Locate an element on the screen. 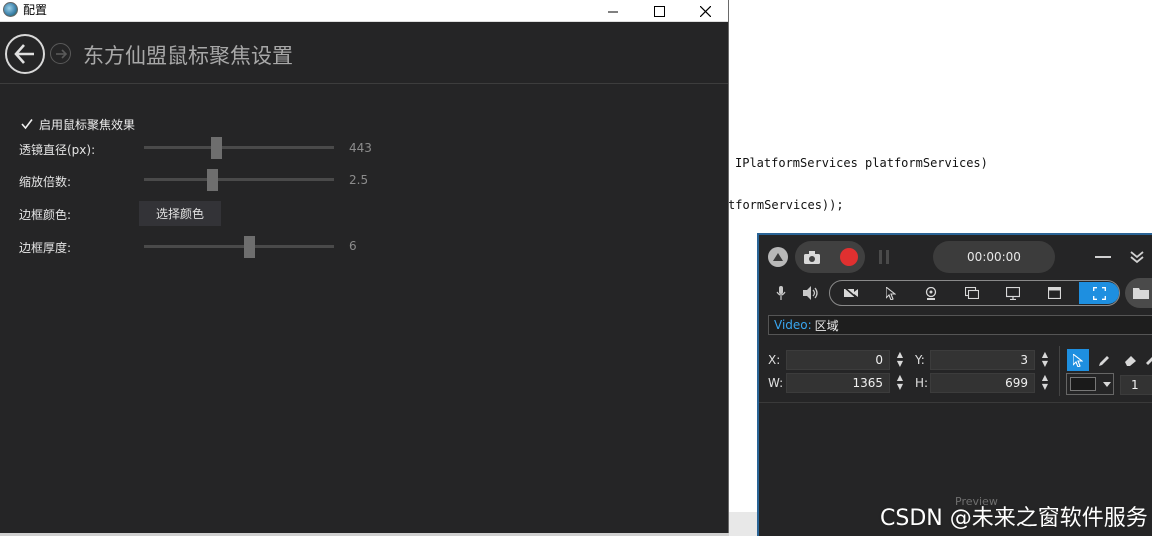  lens-diameter-label: 透镜直径(px): is located at coordinates (57, 150).